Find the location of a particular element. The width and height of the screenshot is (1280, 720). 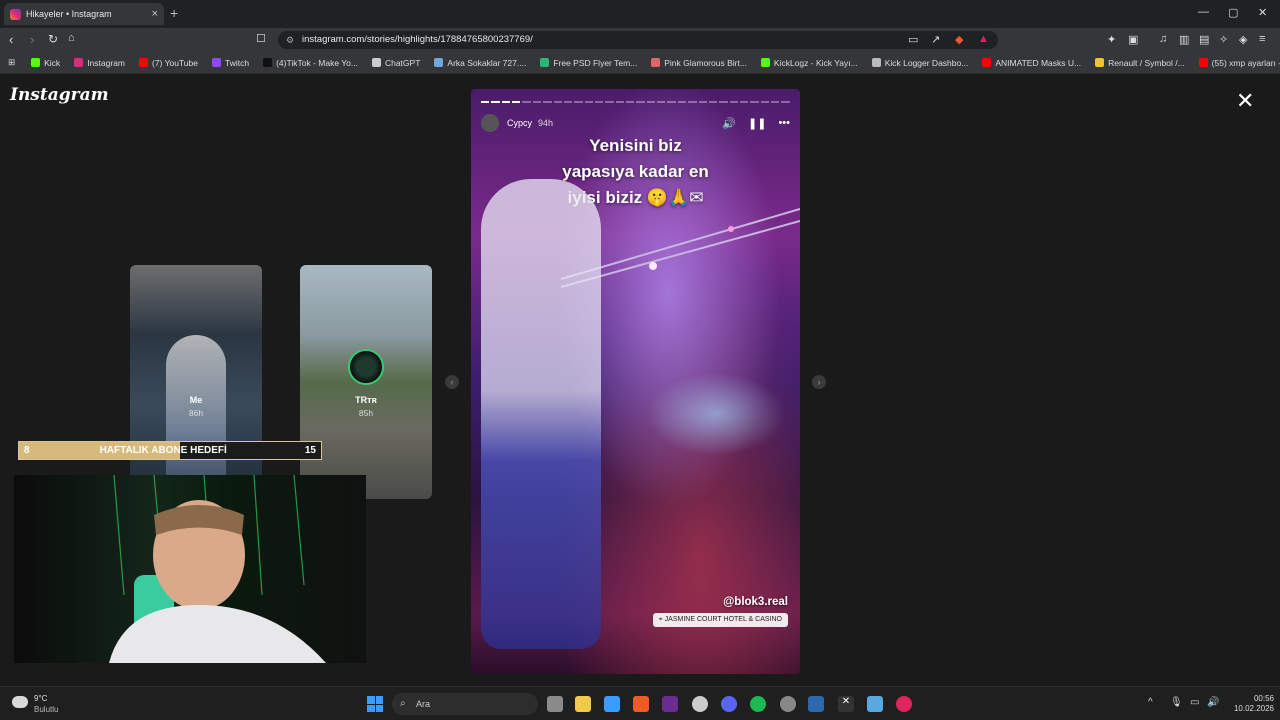

network-icon: ▭ is located at coordinates (1194, 702).